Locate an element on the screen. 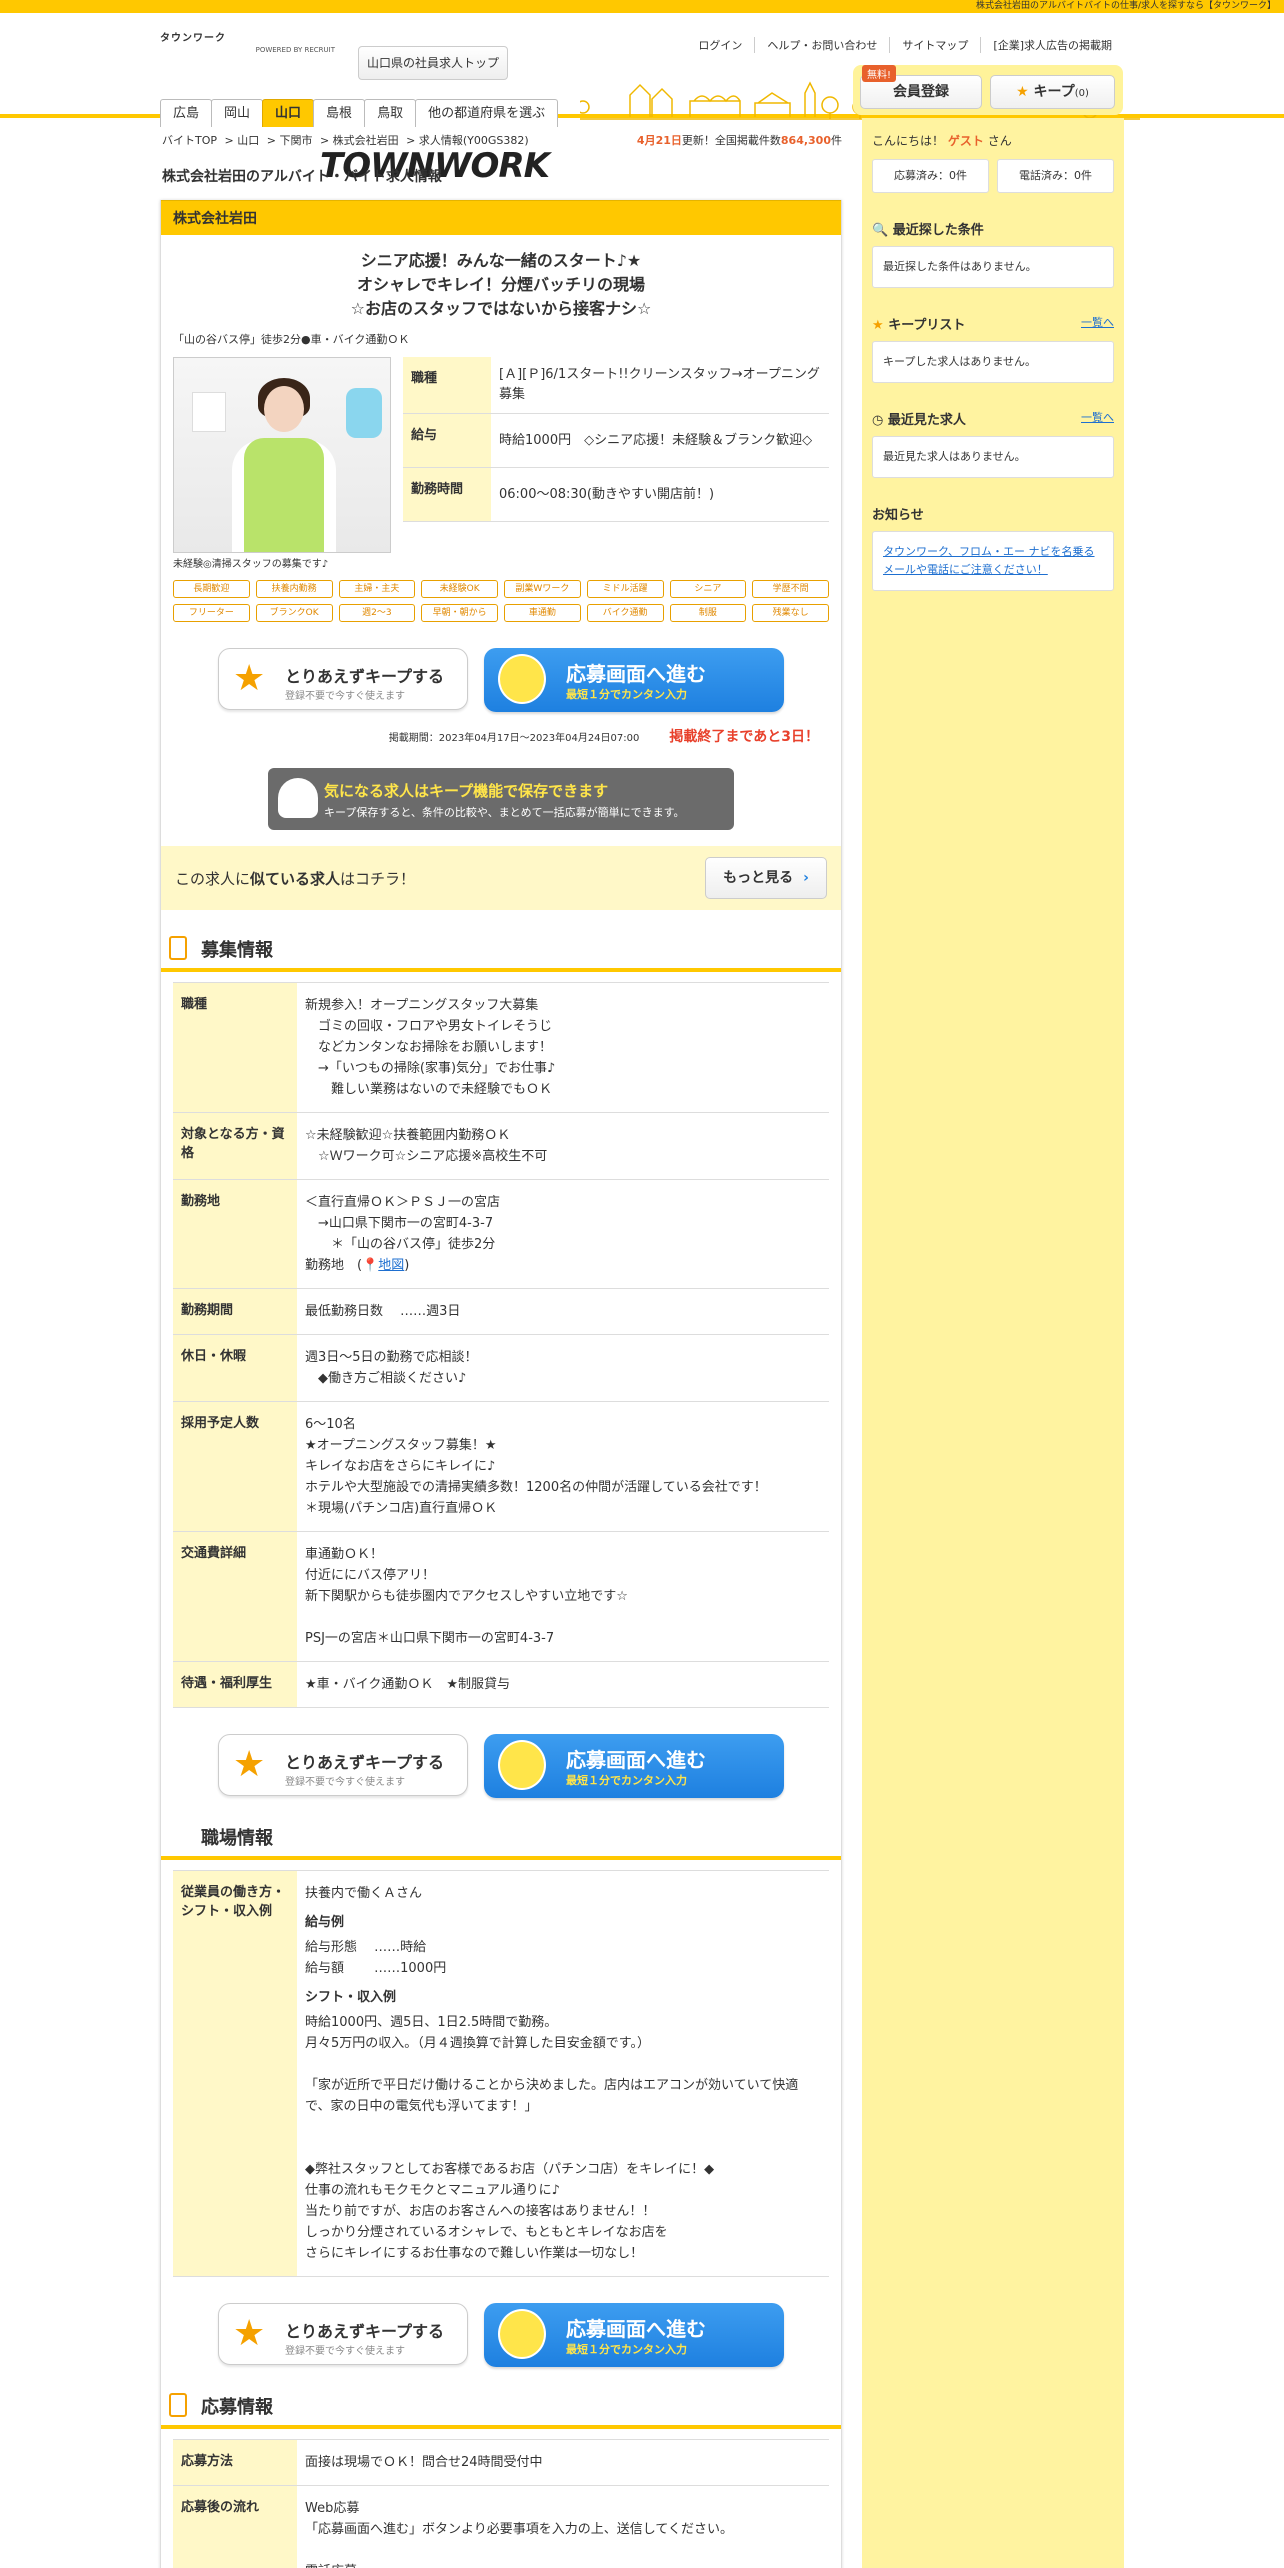 This screenshot has height=2568, width=1284. similar-jobs: この求人に似ている求人はコチラ！ もっと見る › is located at coordinates (501, 878).